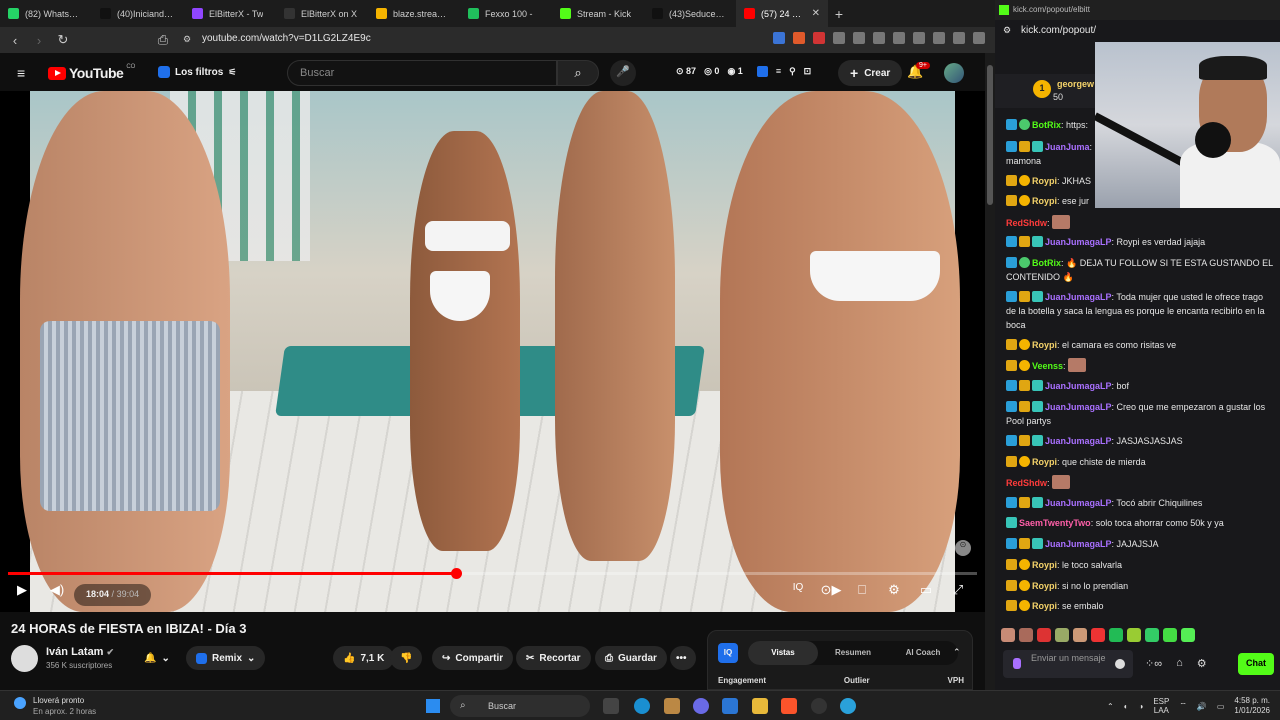  Describe the element at coordinates (230, 13) in the screenshot. I see `browser-tab: ElBitterX - Tw` at that location.